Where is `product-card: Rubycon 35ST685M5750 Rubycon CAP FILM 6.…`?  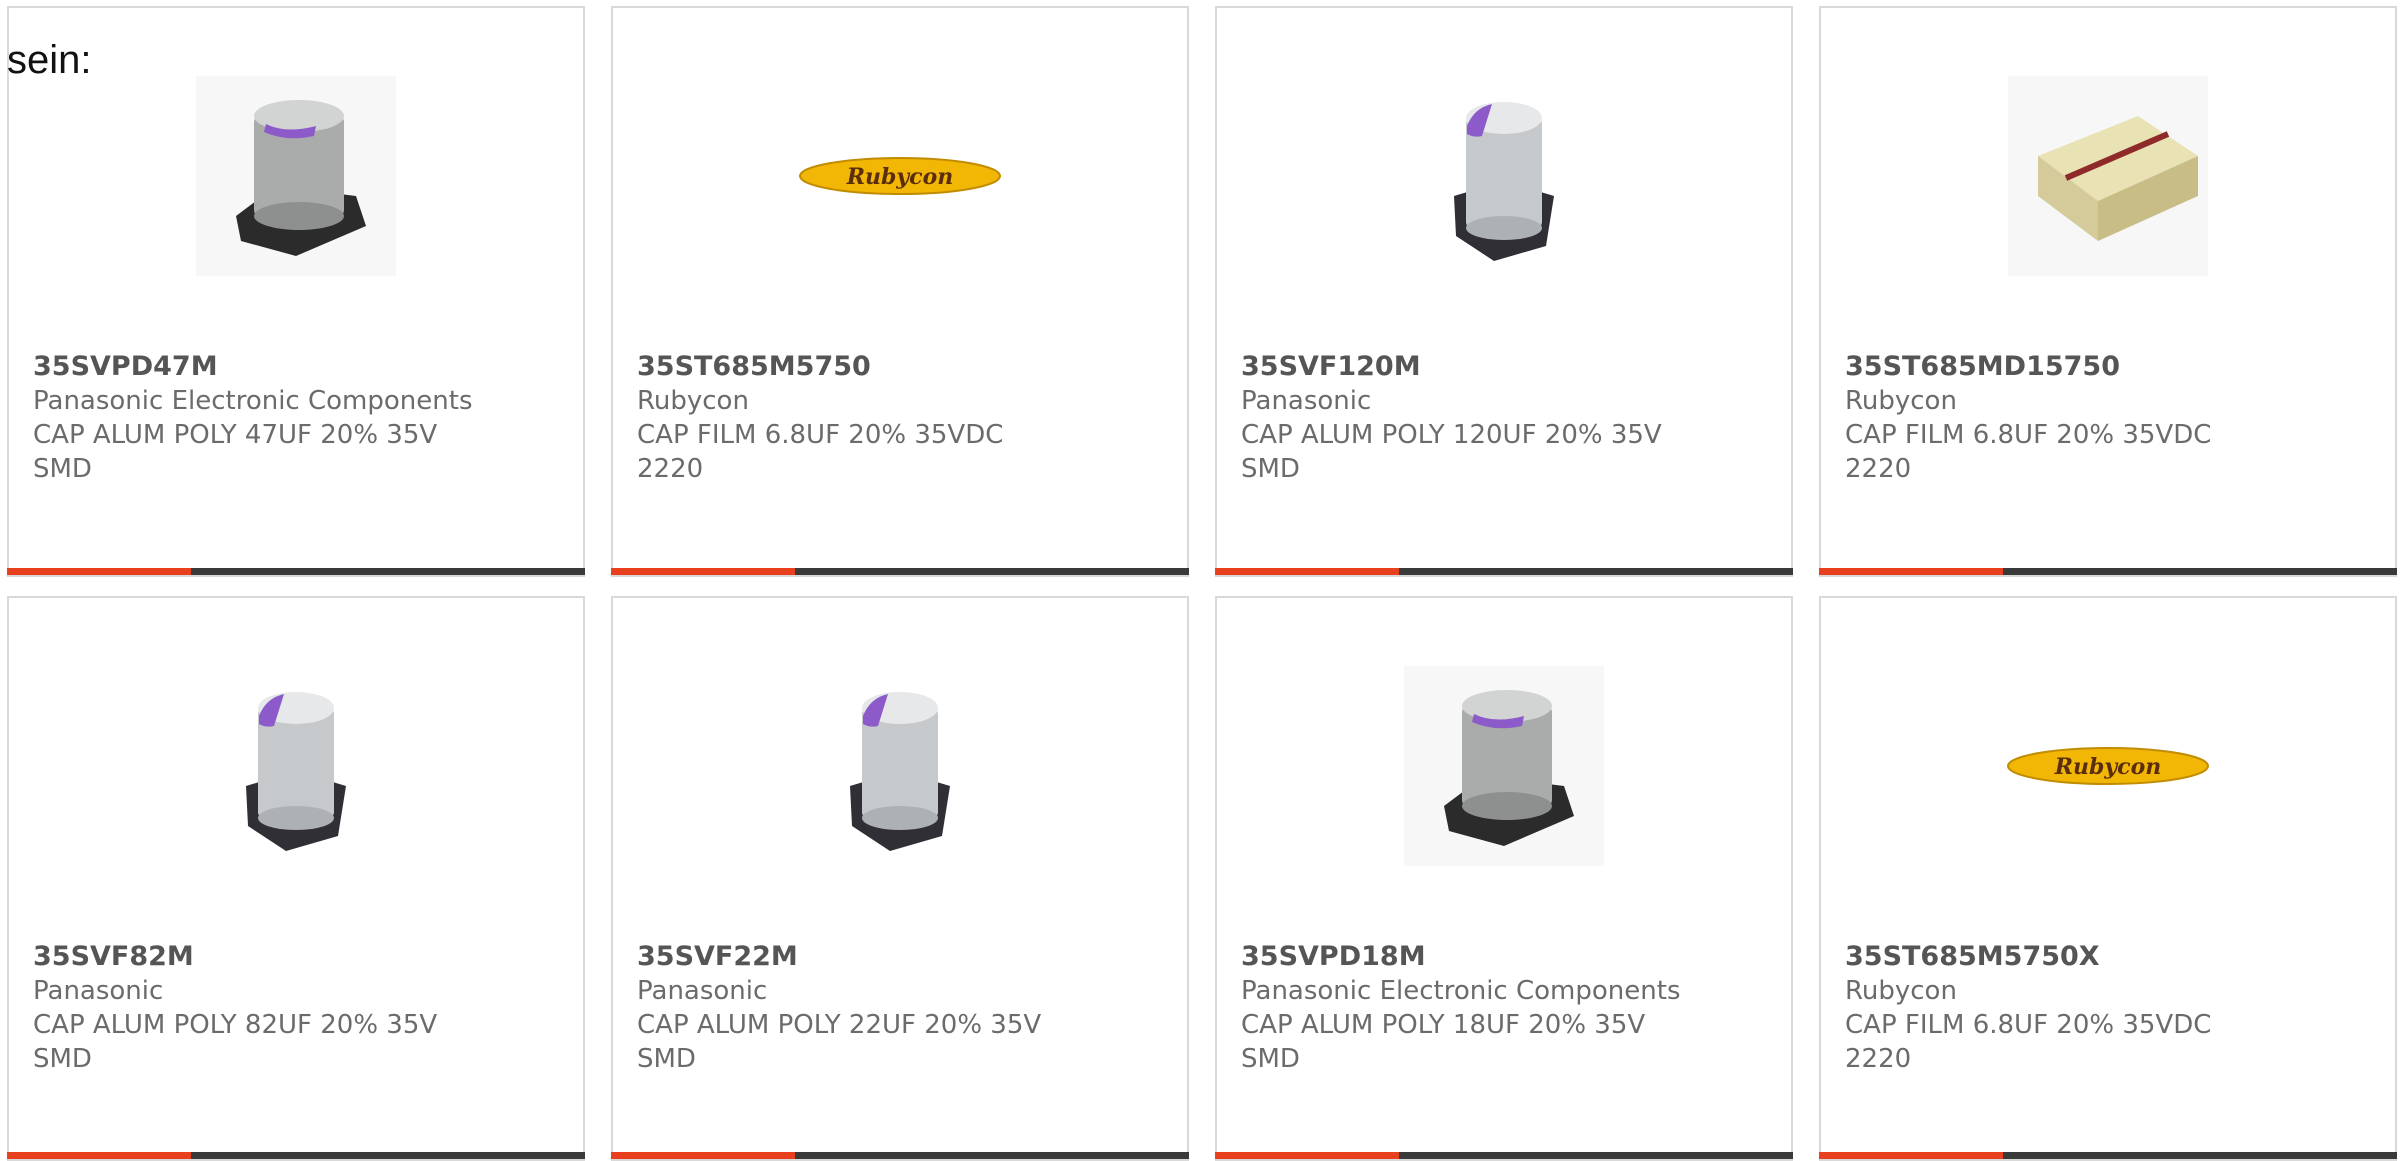 product-card: Rubycon 35ST685M5750 Rubycon CAP FILM 6.… is located at coordinates (900, 291).